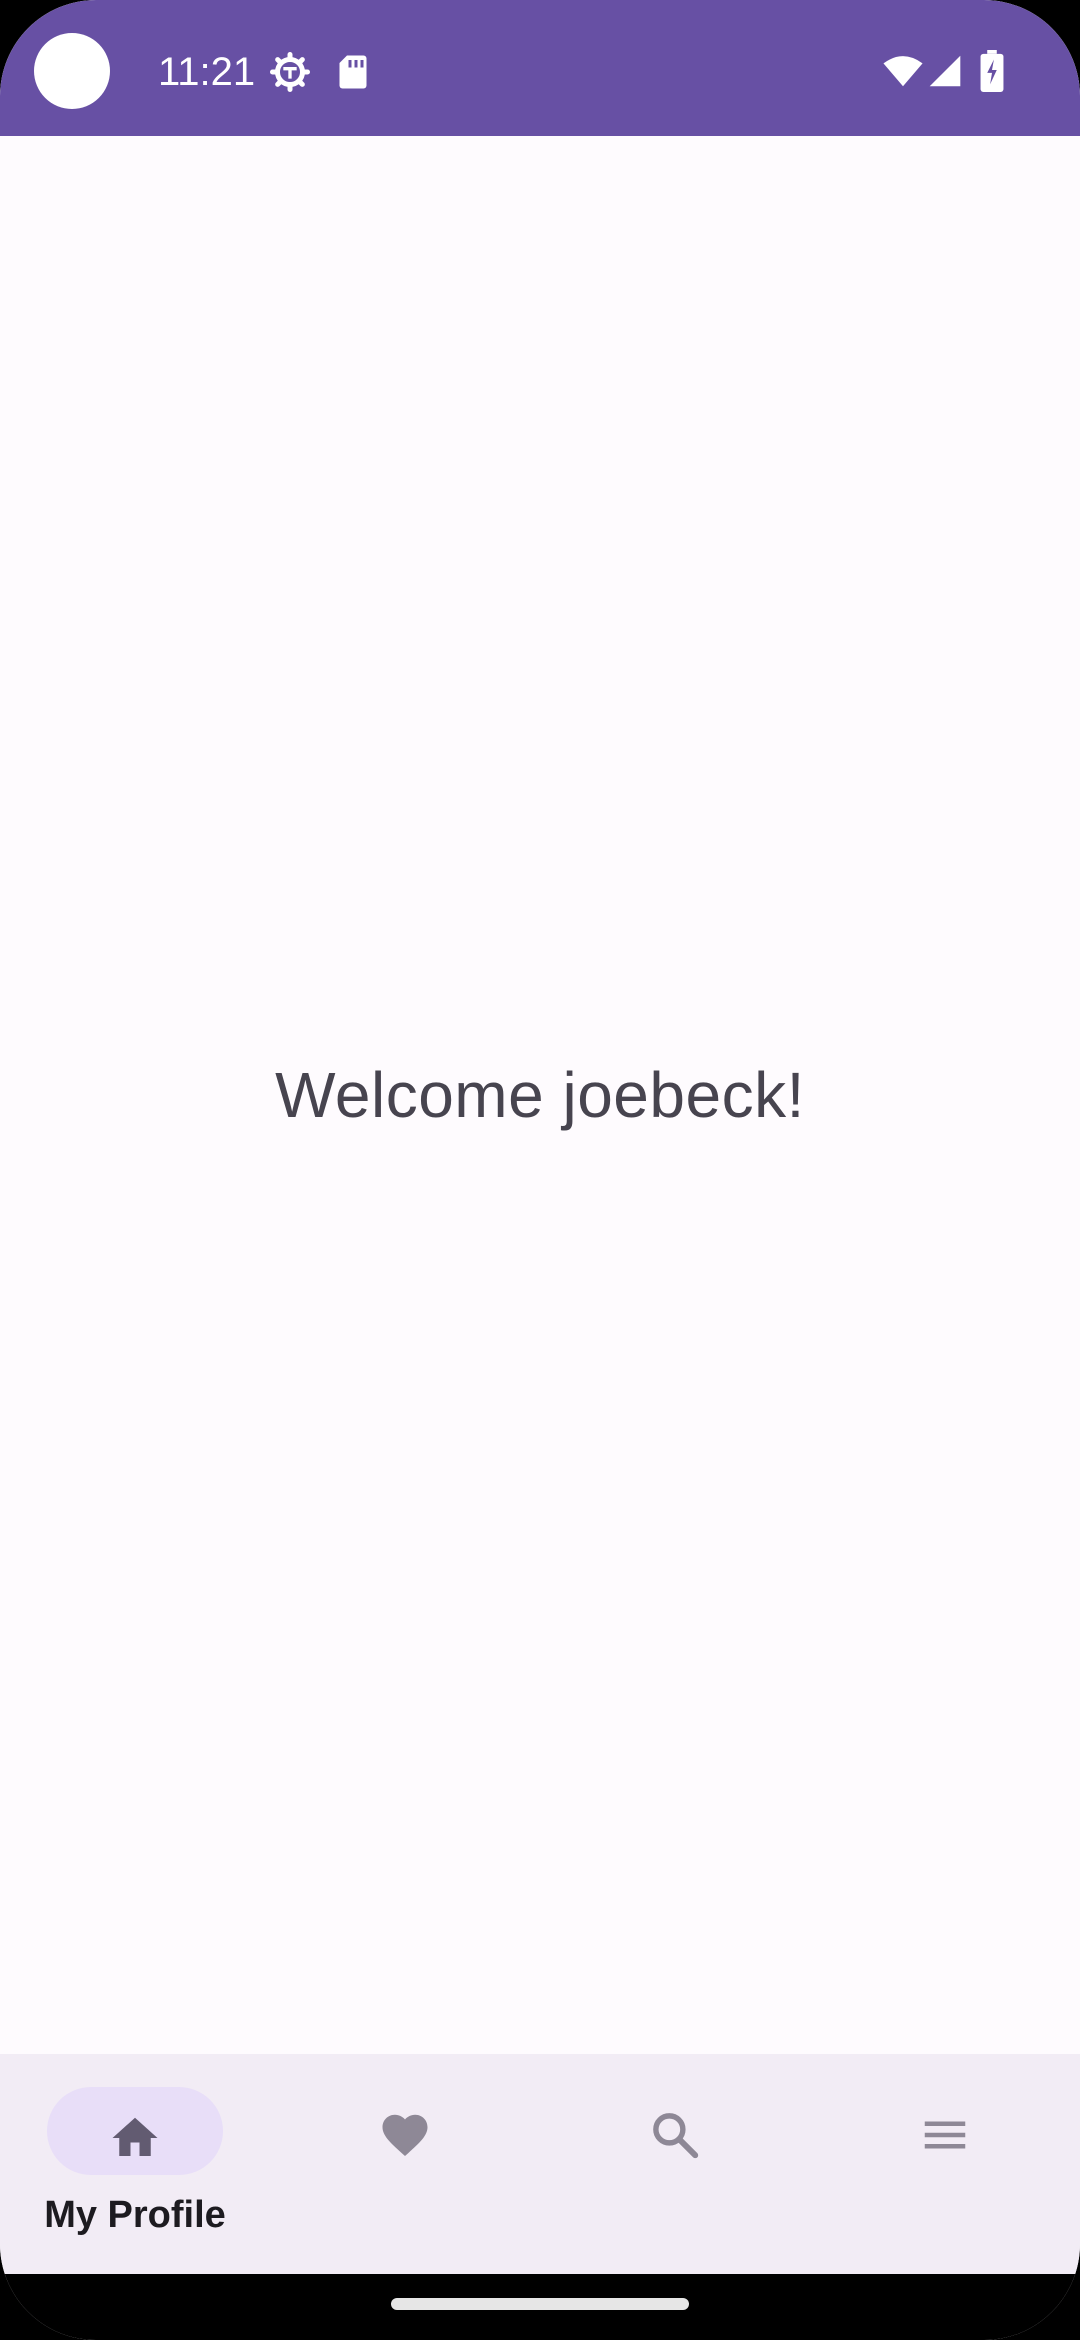 This screenshot has height=2340, width=1080. Describe the element at coordinates (135, 2136) in the screenshot. I see `home-icon` at that location.